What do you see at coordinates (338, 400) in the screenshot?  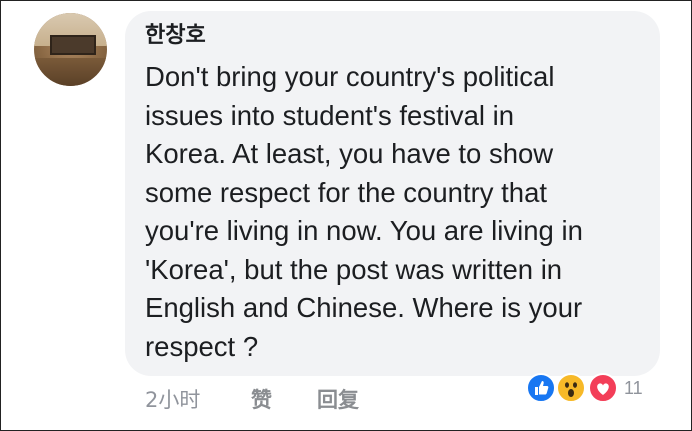 I see `reply-button: 回复` at bounding box center [338, 400].